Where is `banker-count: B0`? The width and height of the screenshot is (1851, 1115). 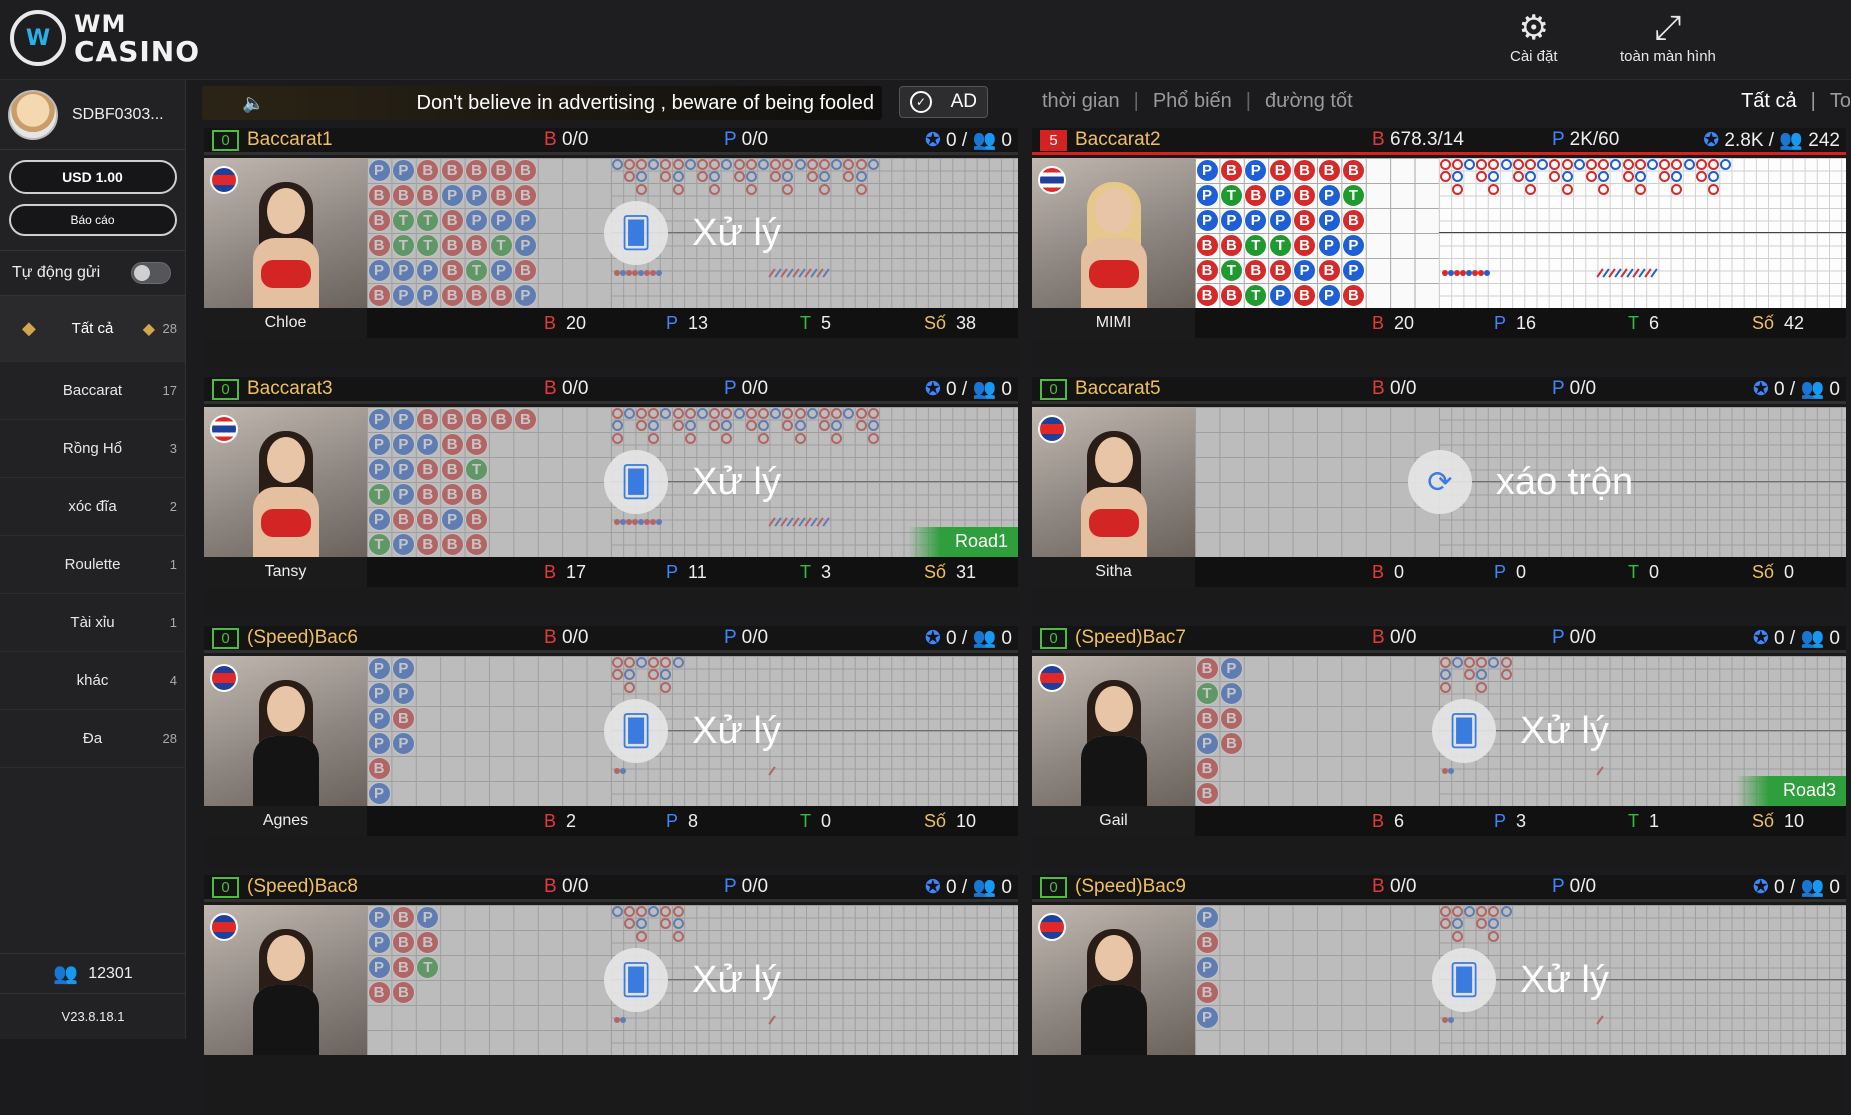 banker-count: B0 is located at coordinates (1388, 571).